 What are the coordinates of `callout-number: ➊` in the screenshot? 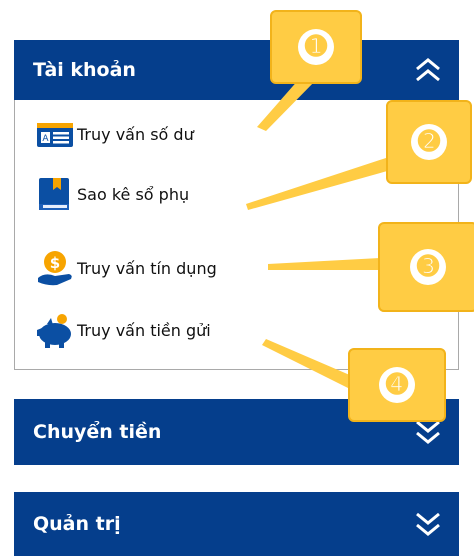 It's located at (316, 47).